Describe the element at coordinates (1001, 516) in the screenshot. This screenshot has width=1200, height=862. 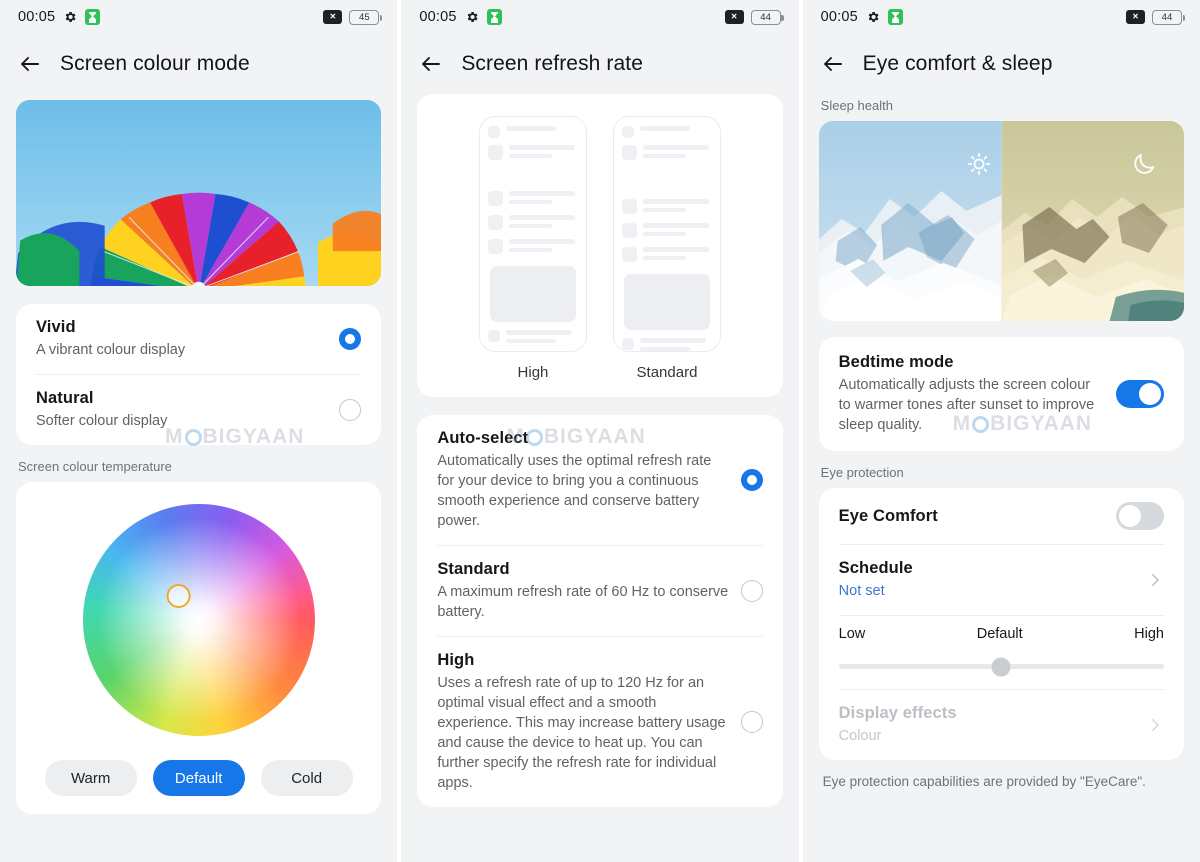
I see `eye-comfort-row: Eye Comfort` at that location.